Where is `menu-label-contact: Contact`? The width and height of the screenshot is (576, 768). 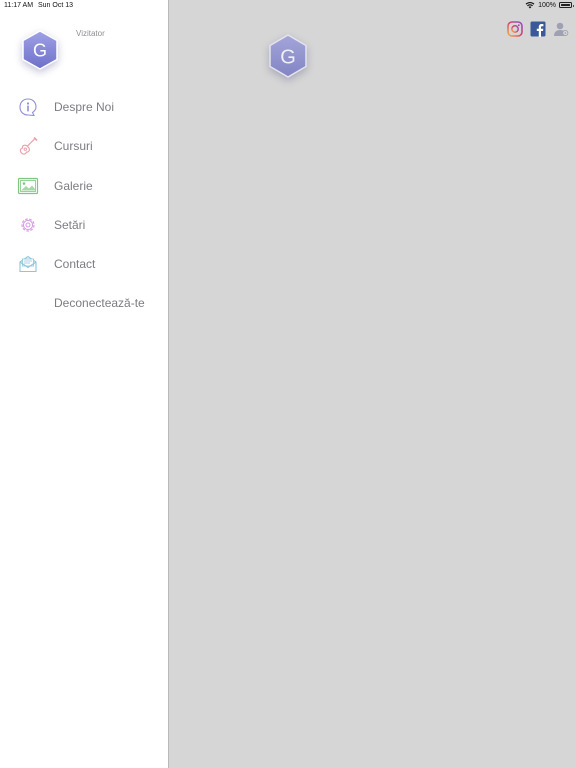
menu-label-contact: Contact is located at coordinates (75, 264).